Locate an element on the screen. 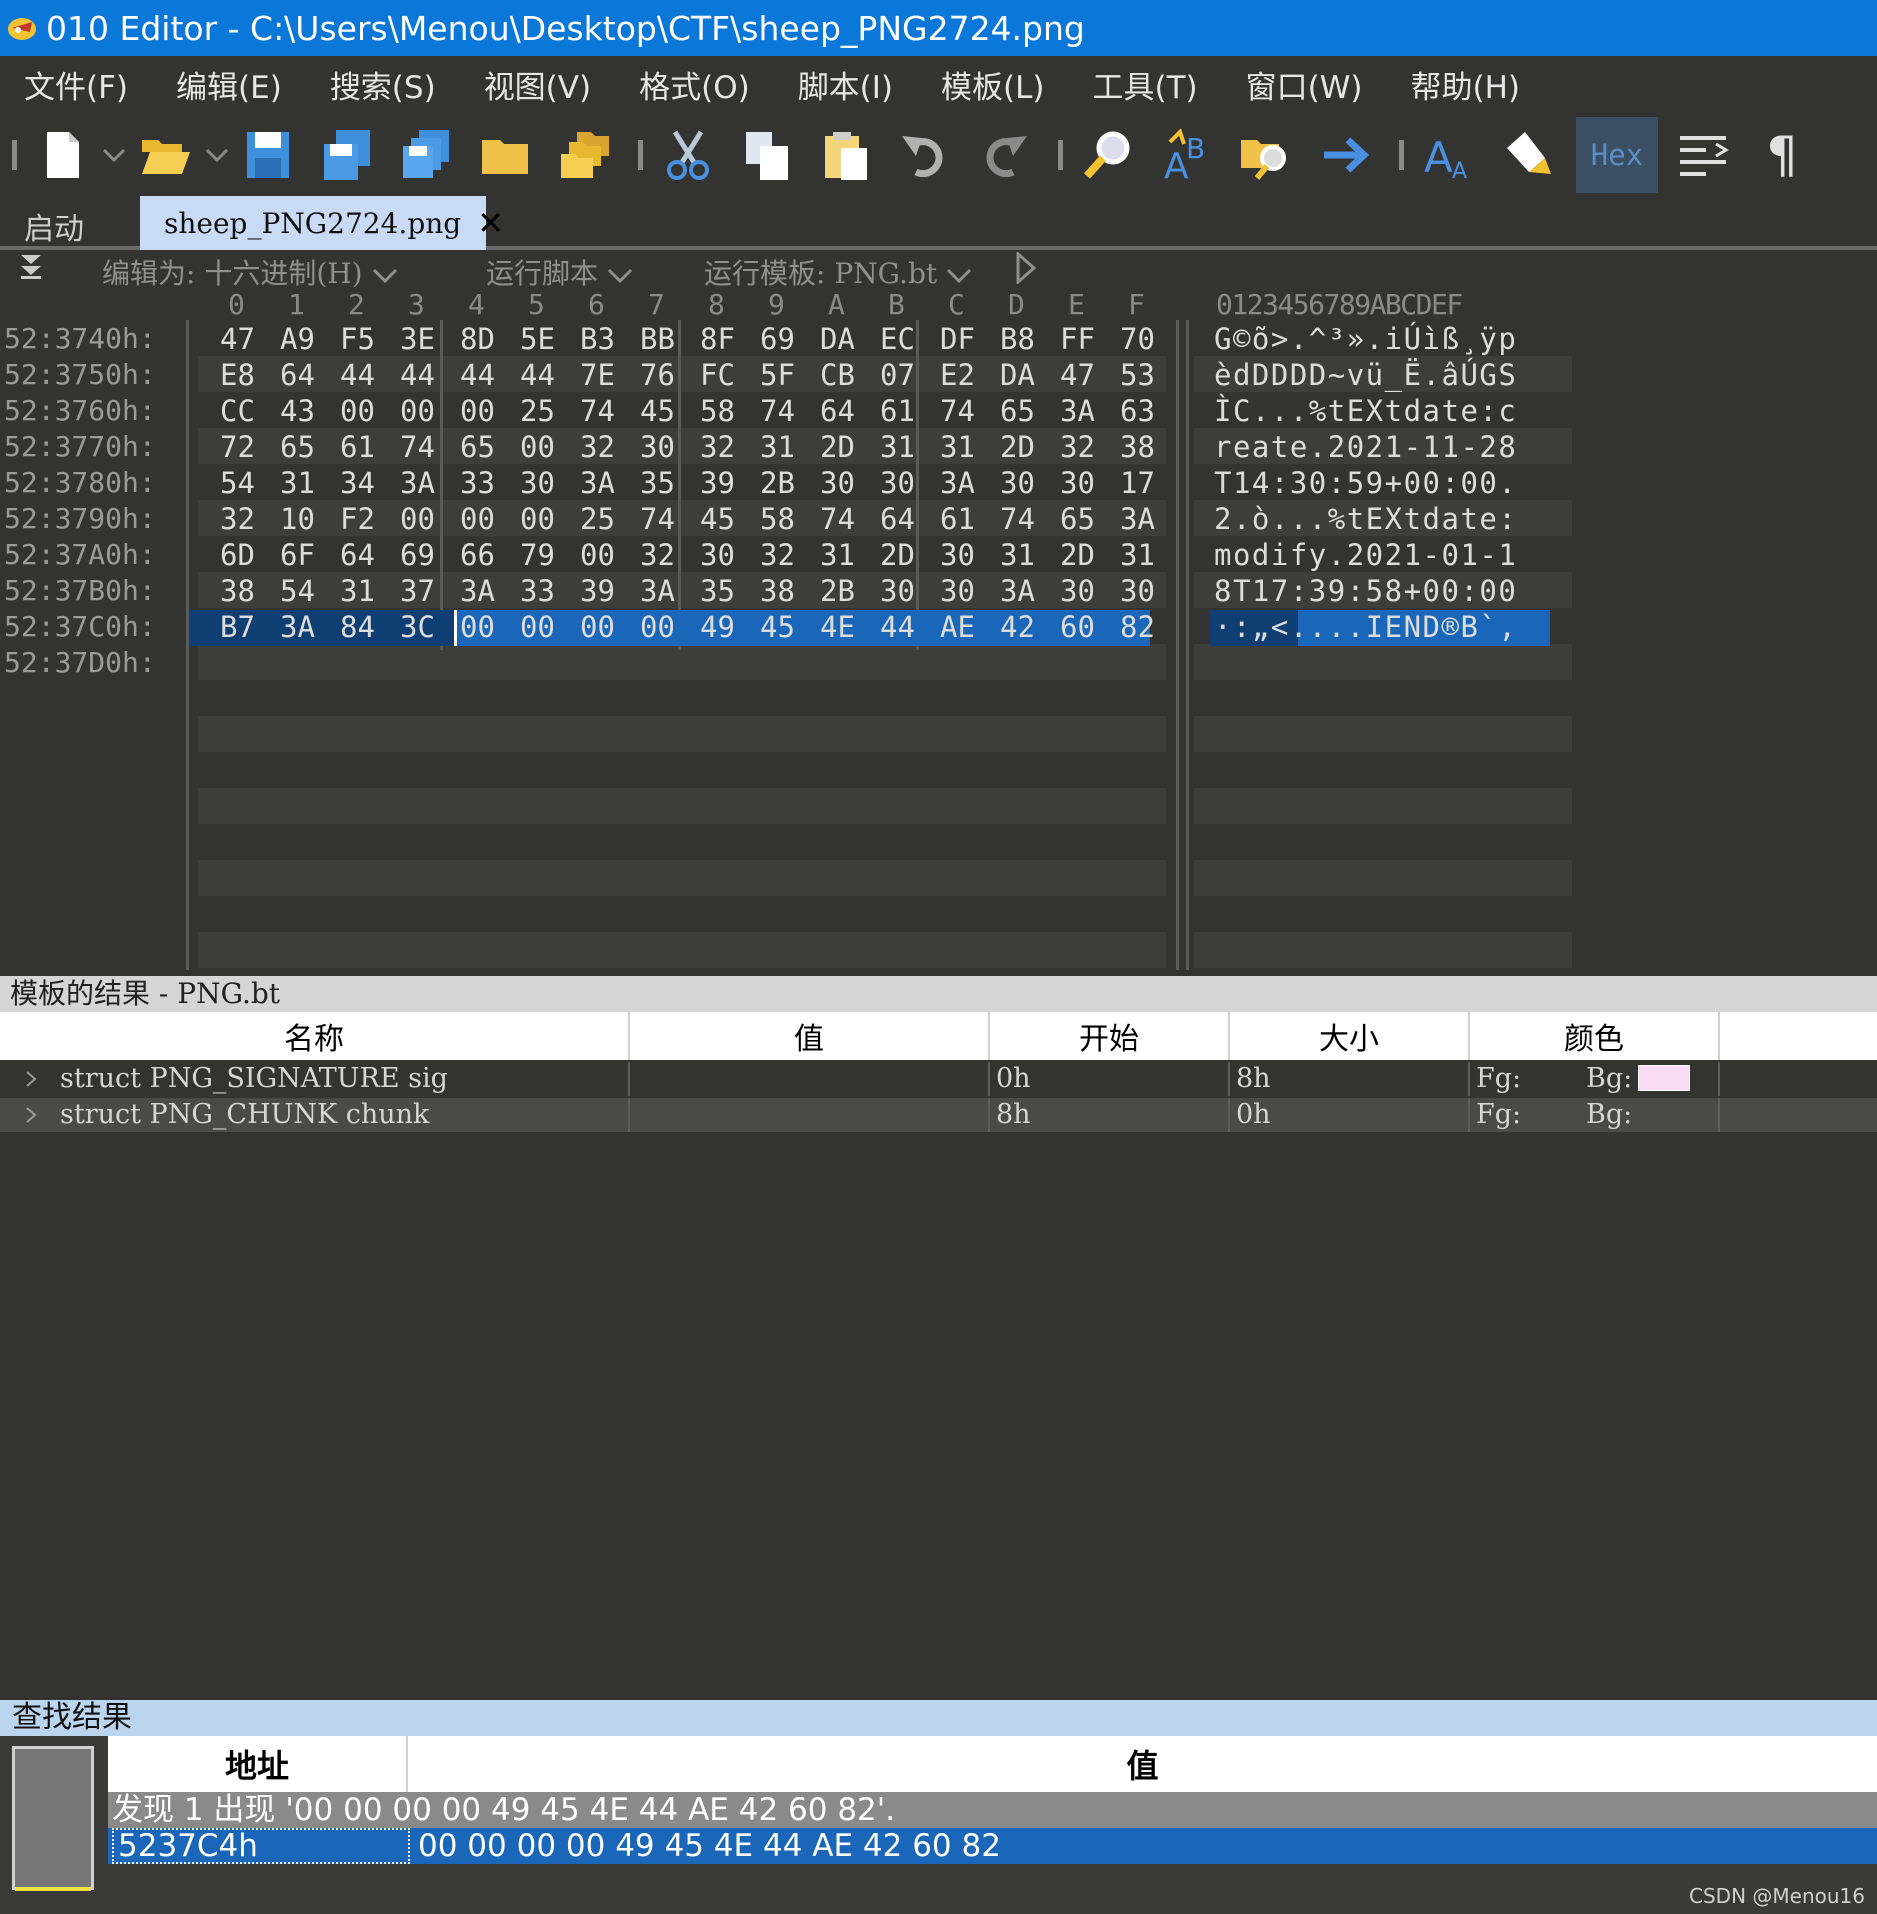 This screenshot has height=1914, width=1877. hex-byte: 49 is located at coordinates (717, 627).